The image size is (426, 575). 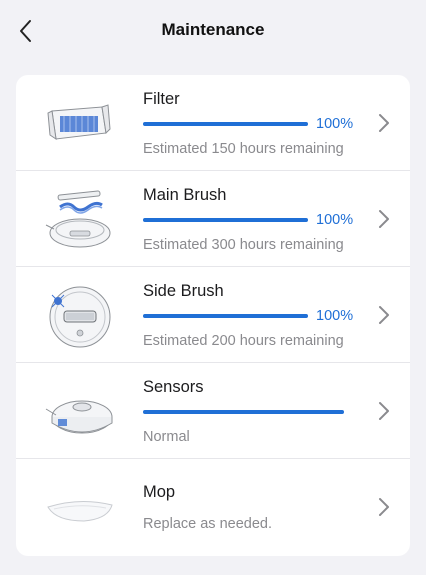 What do you see at coordinates (79, 417) in the screenshot?
I see `sensors-icon` at bounding box center [79, 417].